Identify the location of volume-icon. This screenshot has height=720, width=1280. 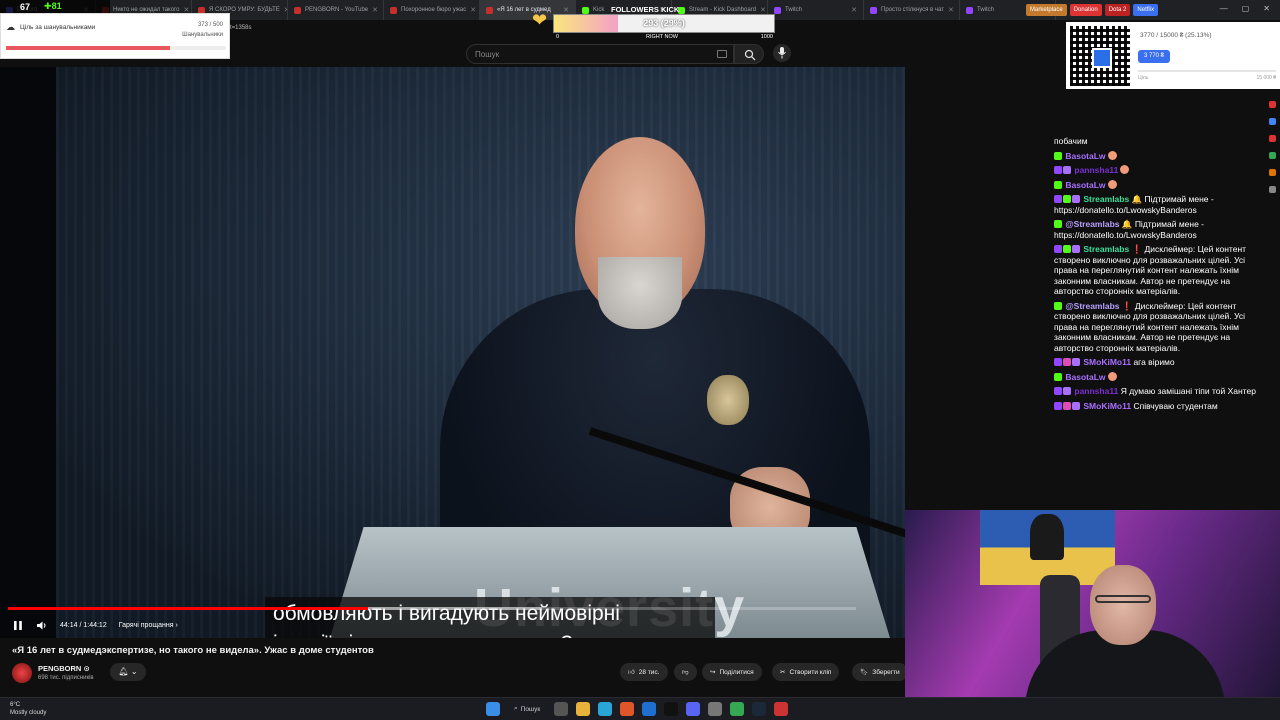
(42, 625).